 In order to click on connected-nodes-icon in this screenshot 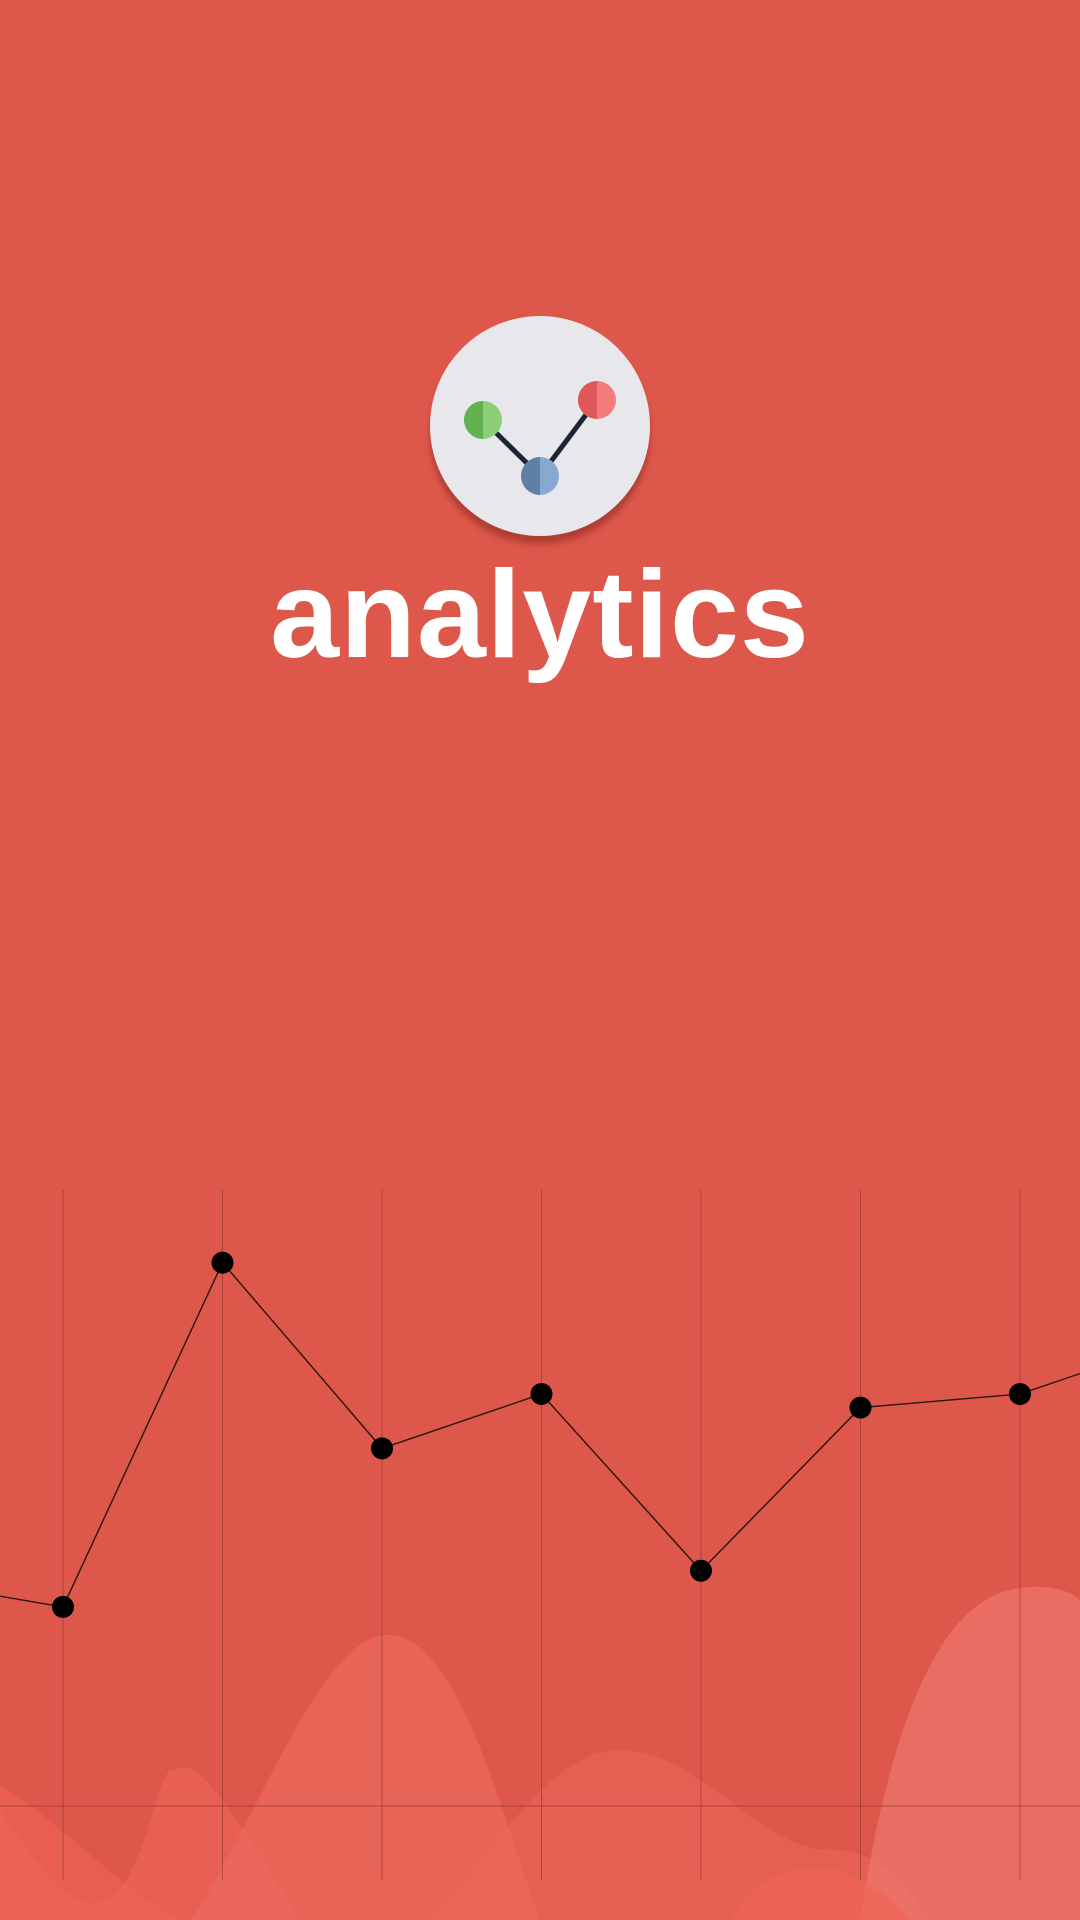, I will do `click(540, 438)`.